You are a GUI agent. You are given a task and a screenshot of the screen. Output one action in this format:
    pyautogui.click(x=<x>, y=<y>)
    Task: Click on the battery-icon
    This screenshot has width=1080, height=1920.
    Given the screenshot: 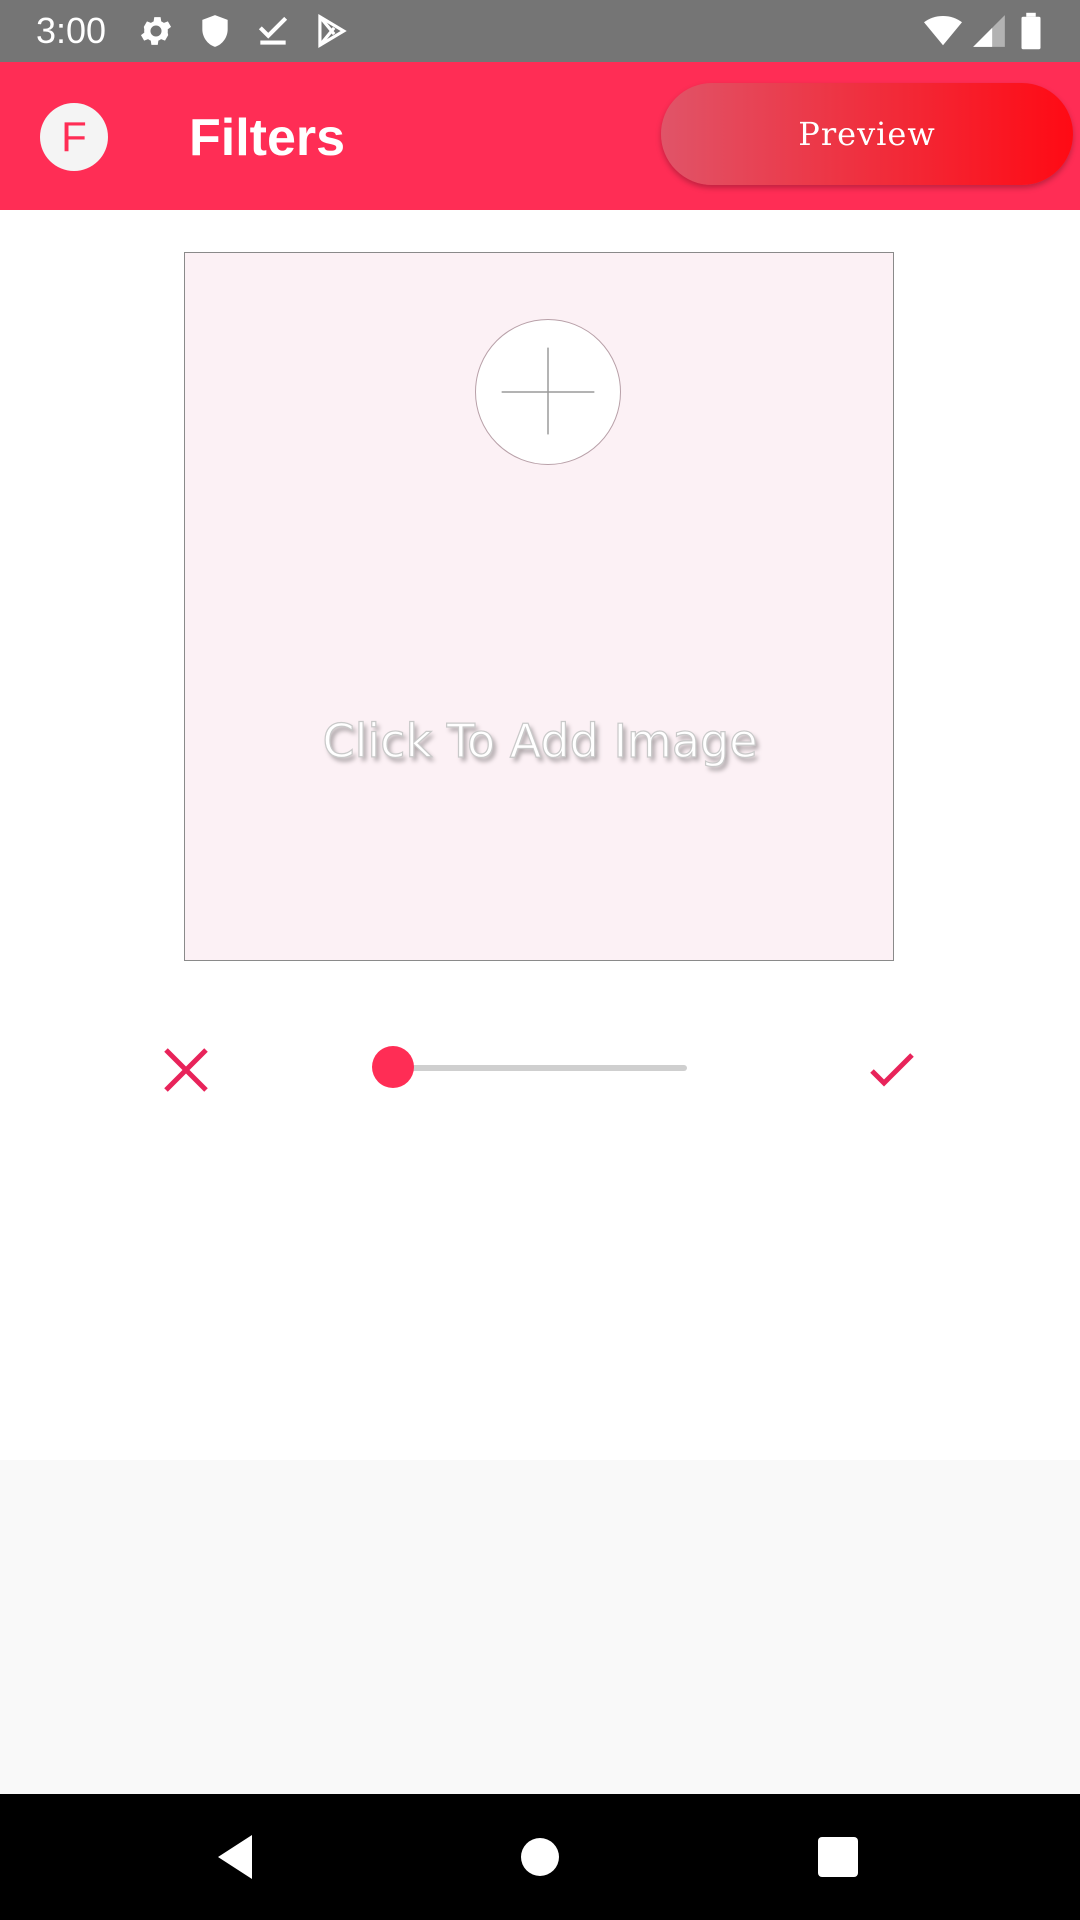 What is the action you would take?
    pyautogui.click(x=1031, y=31)
    